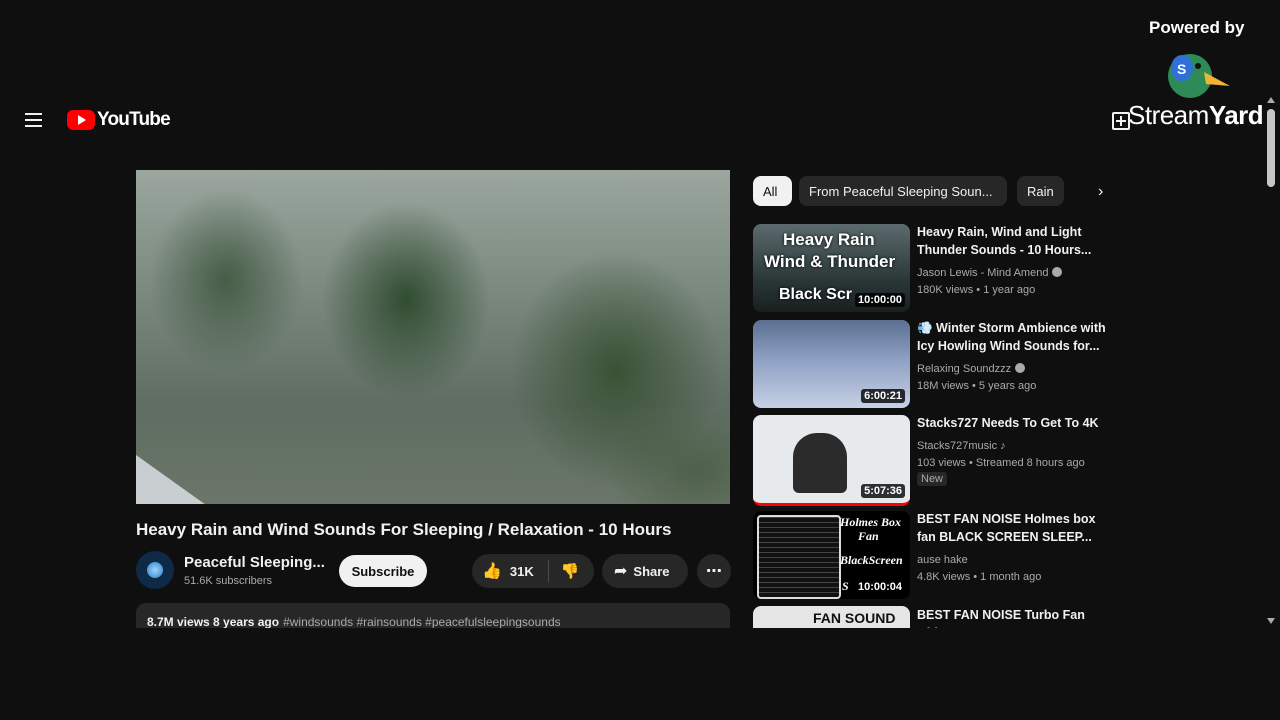 This screenshot has height=720, width=1280. What do you see at coordinates (651, 571) in the screenshot?
I see `share-label: Share` at bounding box center [651, 571].